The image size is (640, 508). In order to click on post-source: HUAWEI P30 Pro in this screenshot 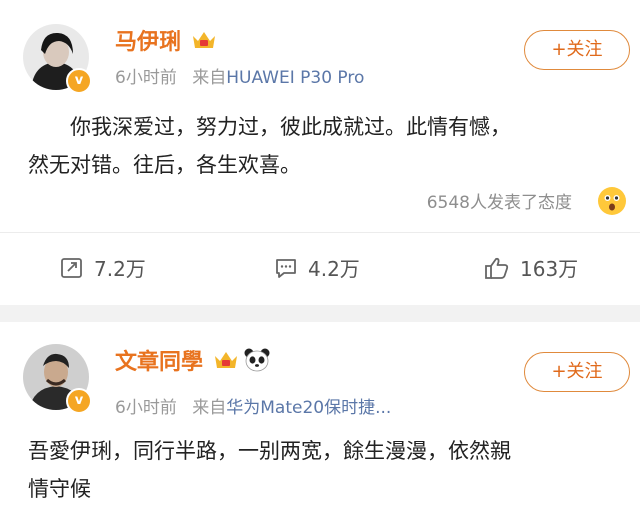, I will do `click(295, 78)`.